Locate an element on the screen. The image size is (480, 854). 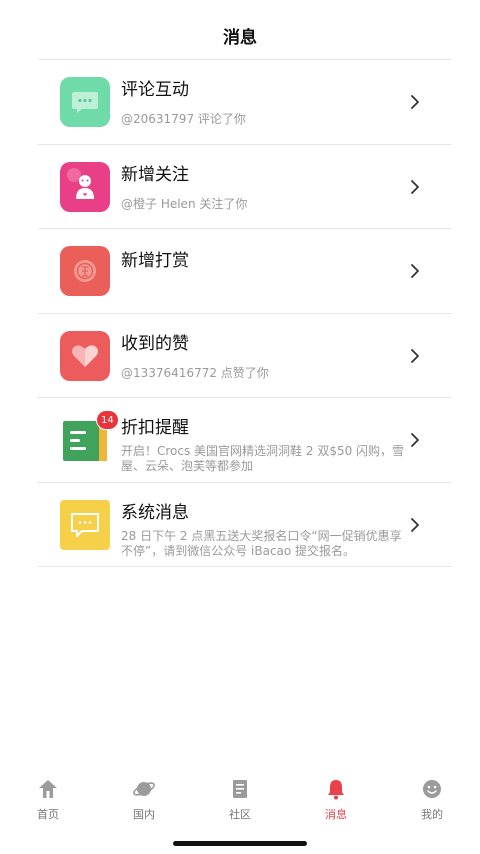
page-title: 消息 is located at coordinates (240, 37).